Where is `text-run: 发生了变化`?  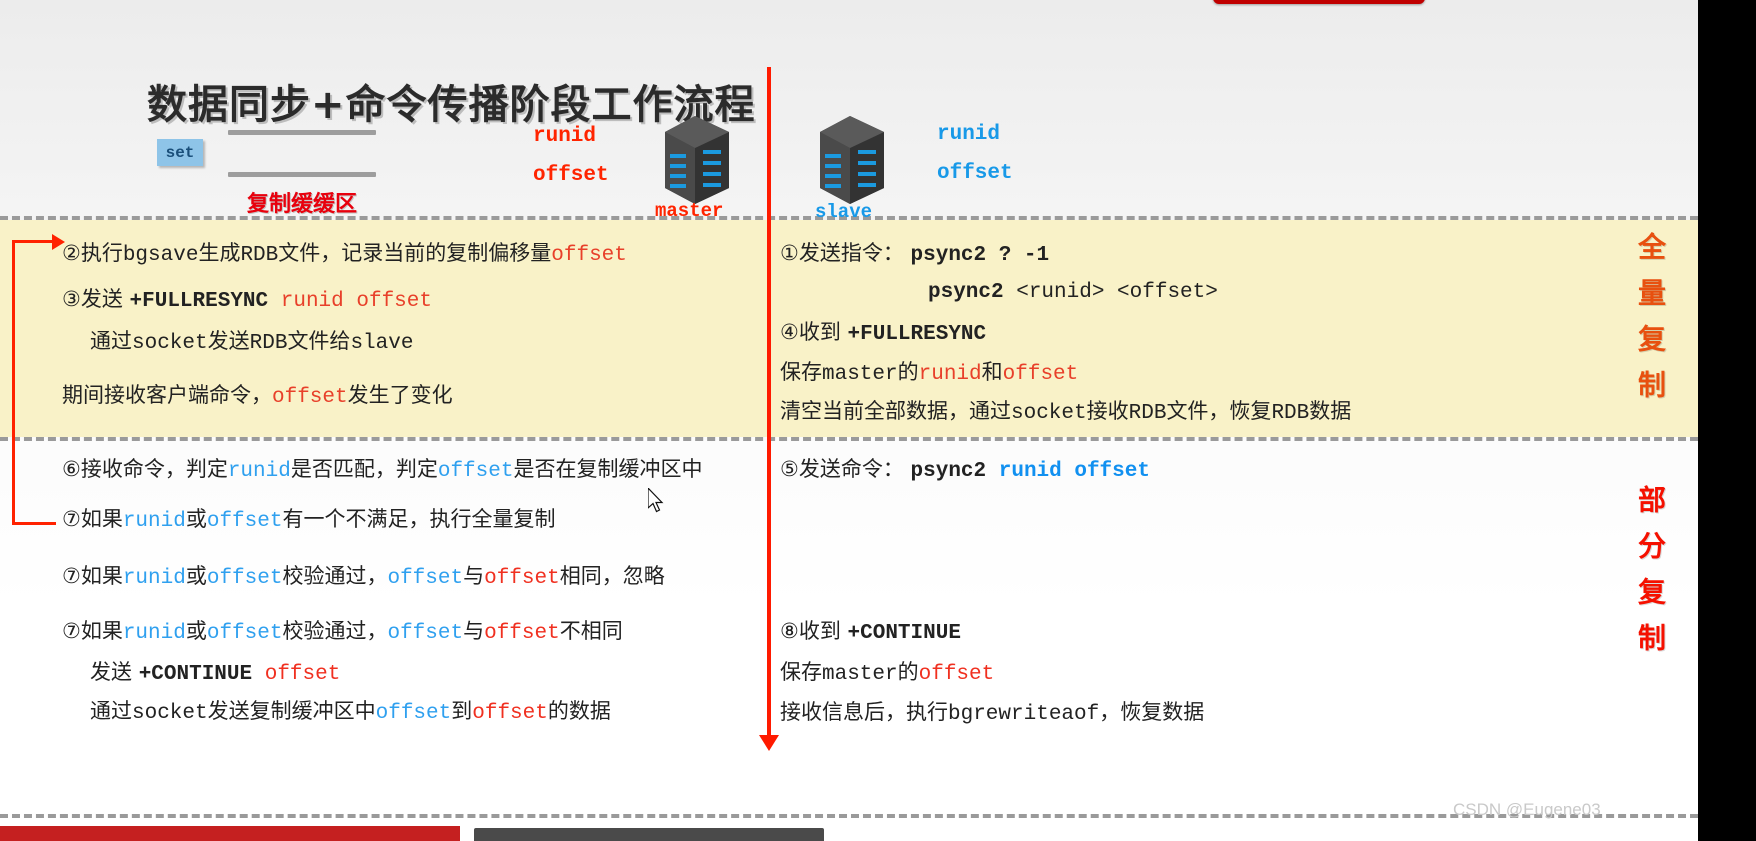
text-run: 发生了变化 is located at coordinates (400, 395).